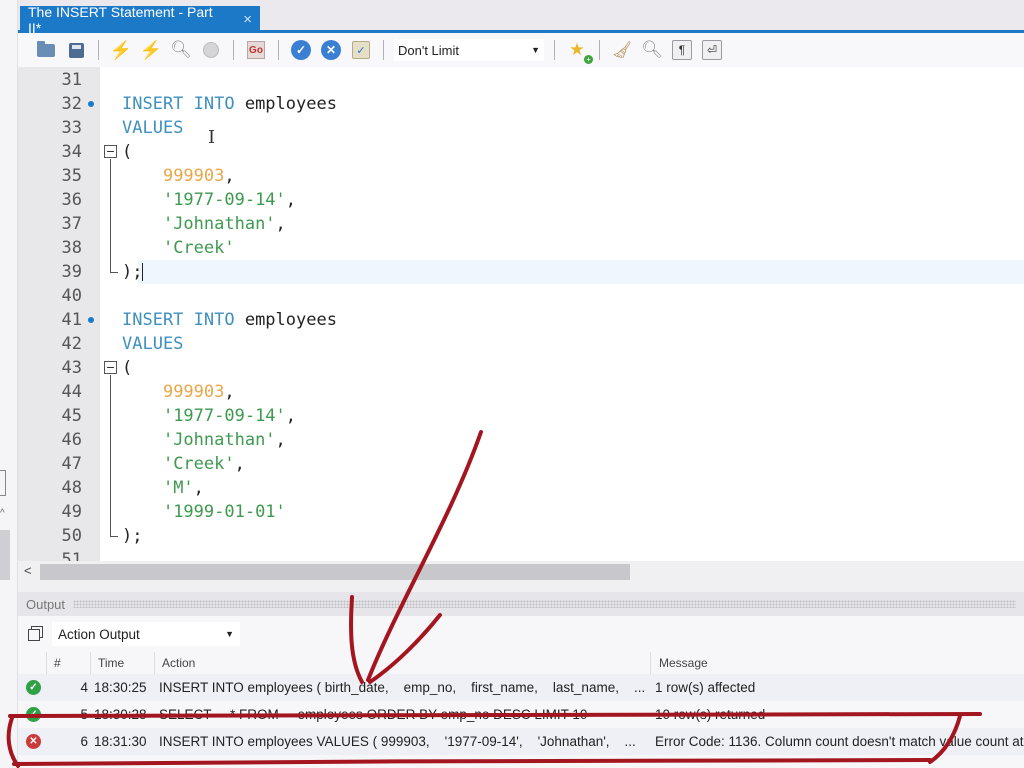 This screenshot has height=768, width=1024. What do you see at coordinates (33, 741) in the screenshot?
I see `error-status-icon: ✕` at bounding box center [33, 741].